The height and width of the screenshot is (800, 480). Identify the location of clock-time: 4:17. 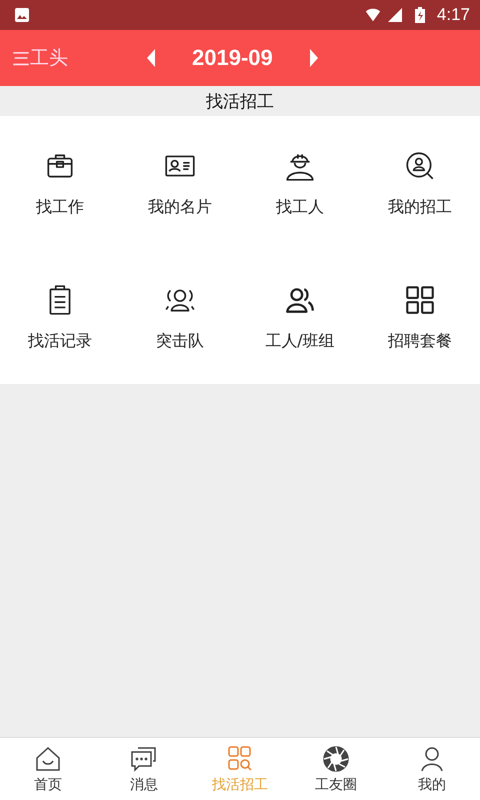
(453, 15).